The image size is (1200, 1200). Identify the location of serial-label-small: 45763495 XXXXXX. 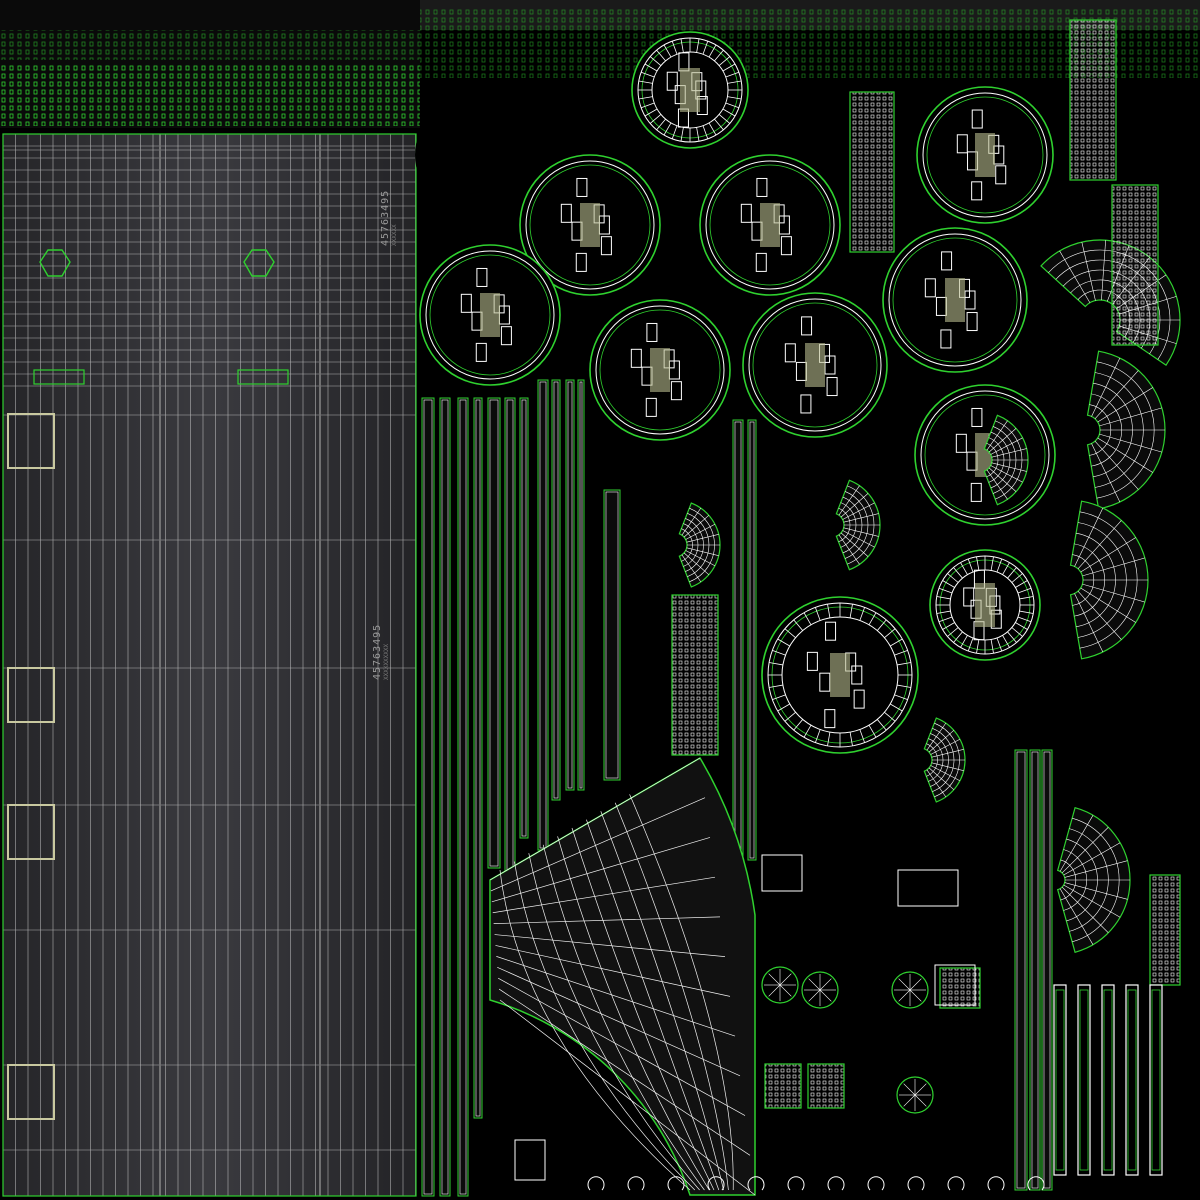
(389, 218).